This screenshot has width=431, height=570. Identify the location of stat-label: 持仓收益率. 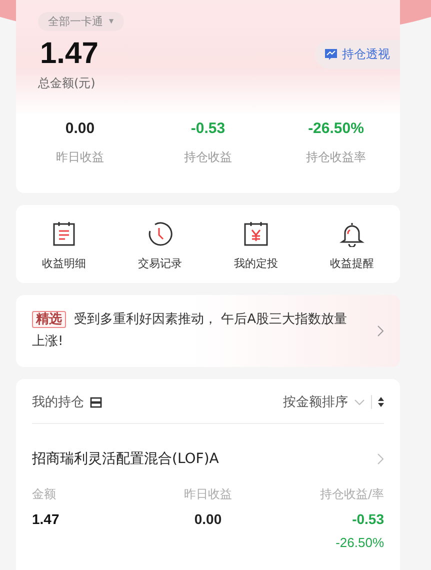
(336, 157).